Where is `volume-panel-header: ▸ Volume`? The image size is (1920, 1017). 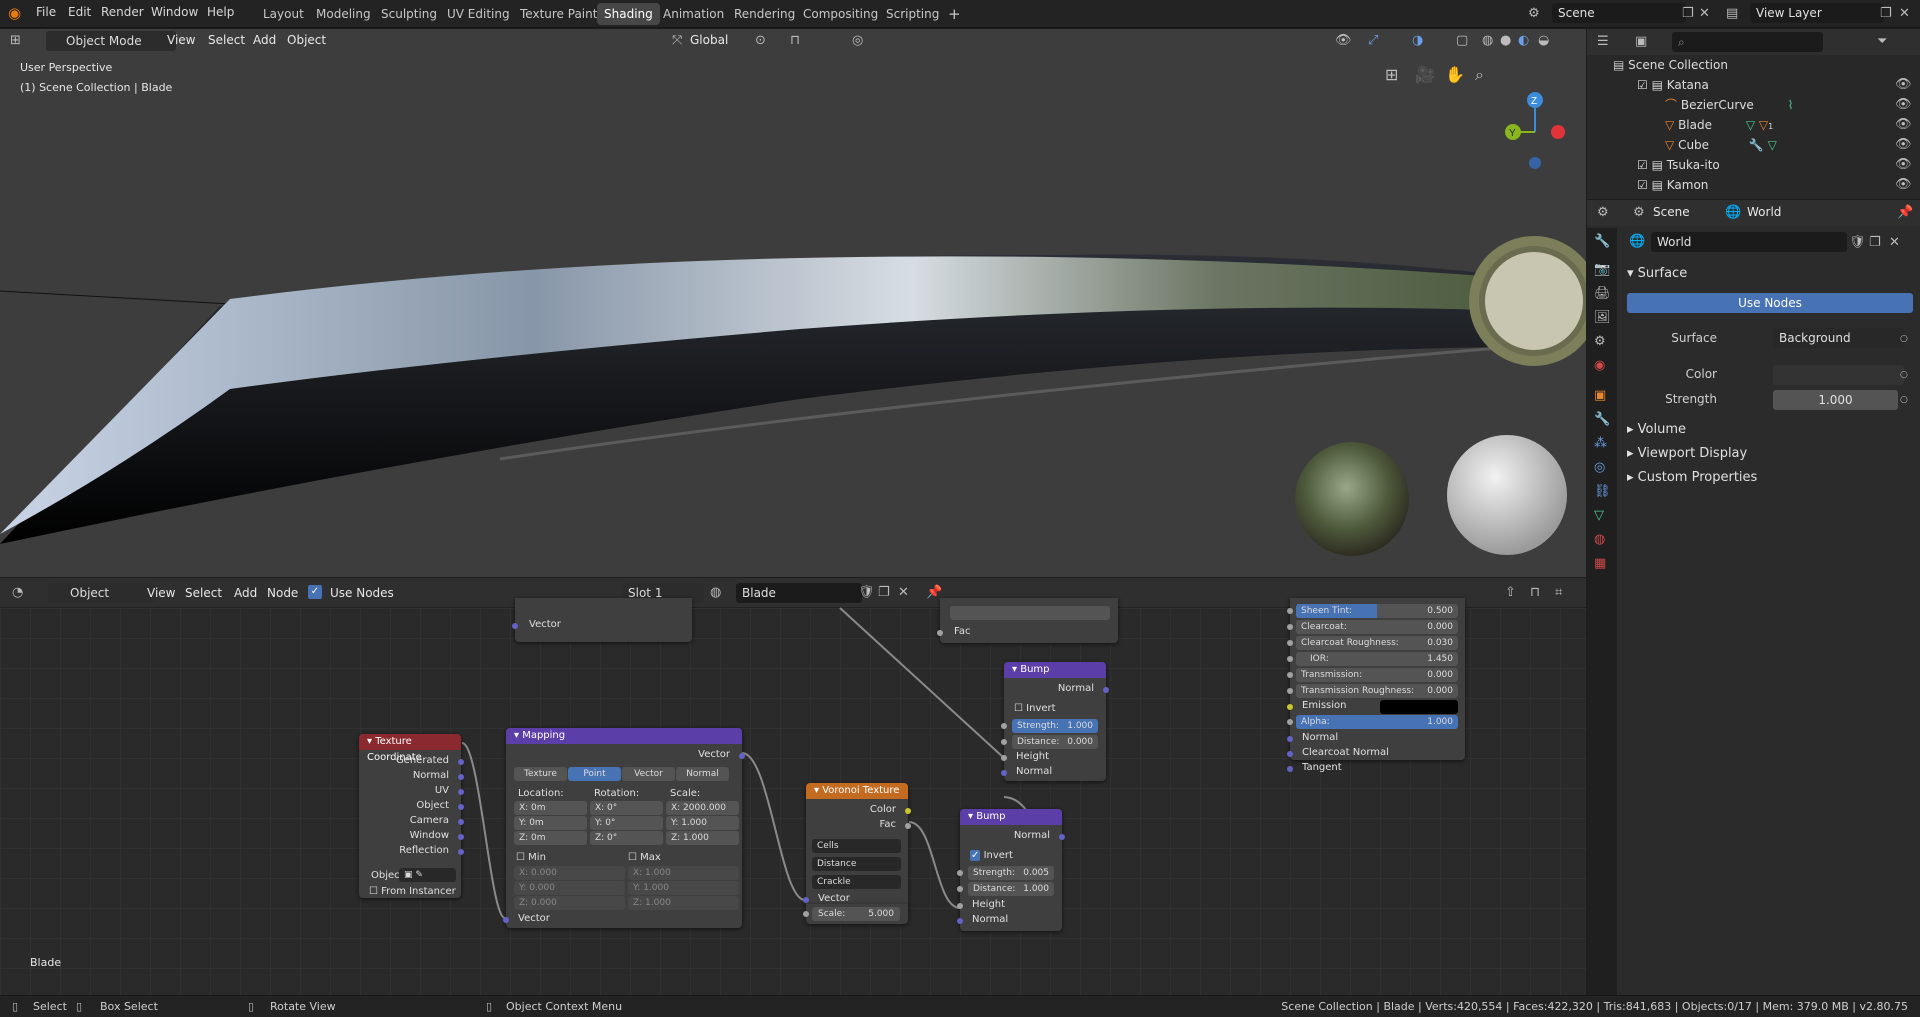
volume-panel-header: ▸ Volume is located at coordinates (1656, 429).